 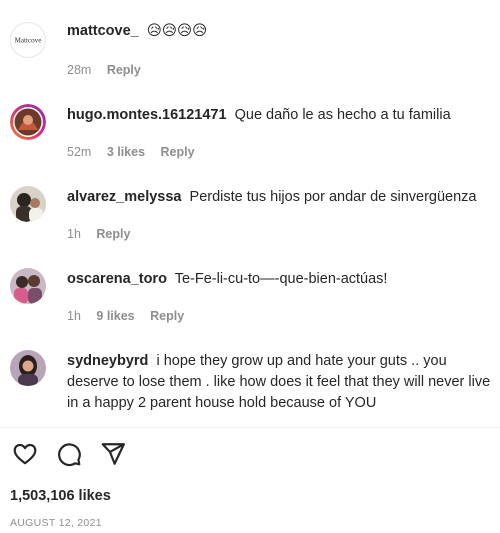 What do you see at coordinates (79, 152) in the screenshot?
I see `comment-time: 52m` at bounding box center [79, 152].